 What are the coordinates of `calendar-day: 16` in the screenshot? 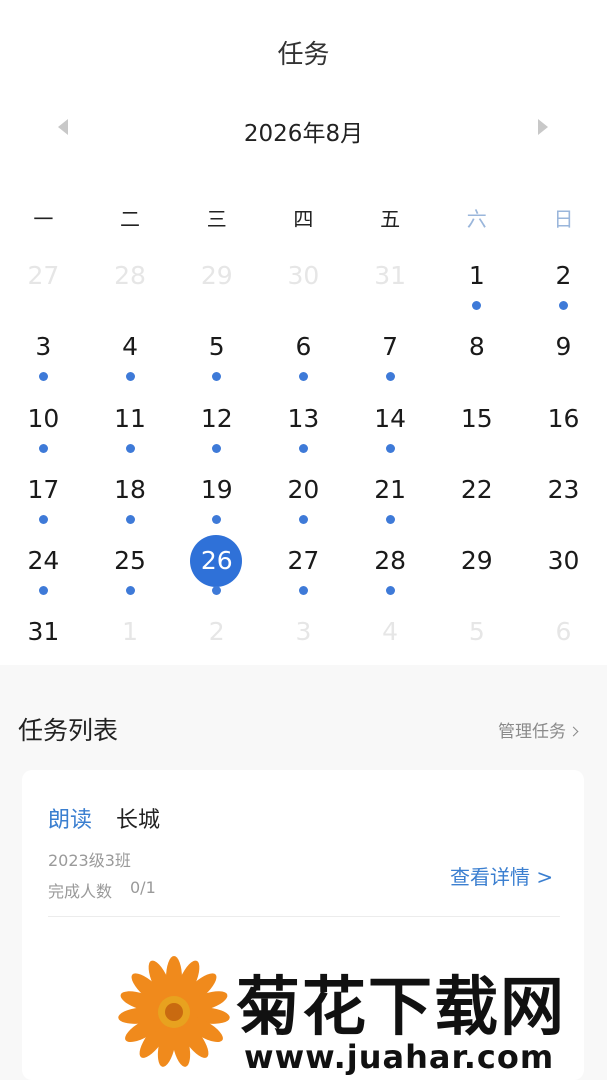 It's located at (563, 425).